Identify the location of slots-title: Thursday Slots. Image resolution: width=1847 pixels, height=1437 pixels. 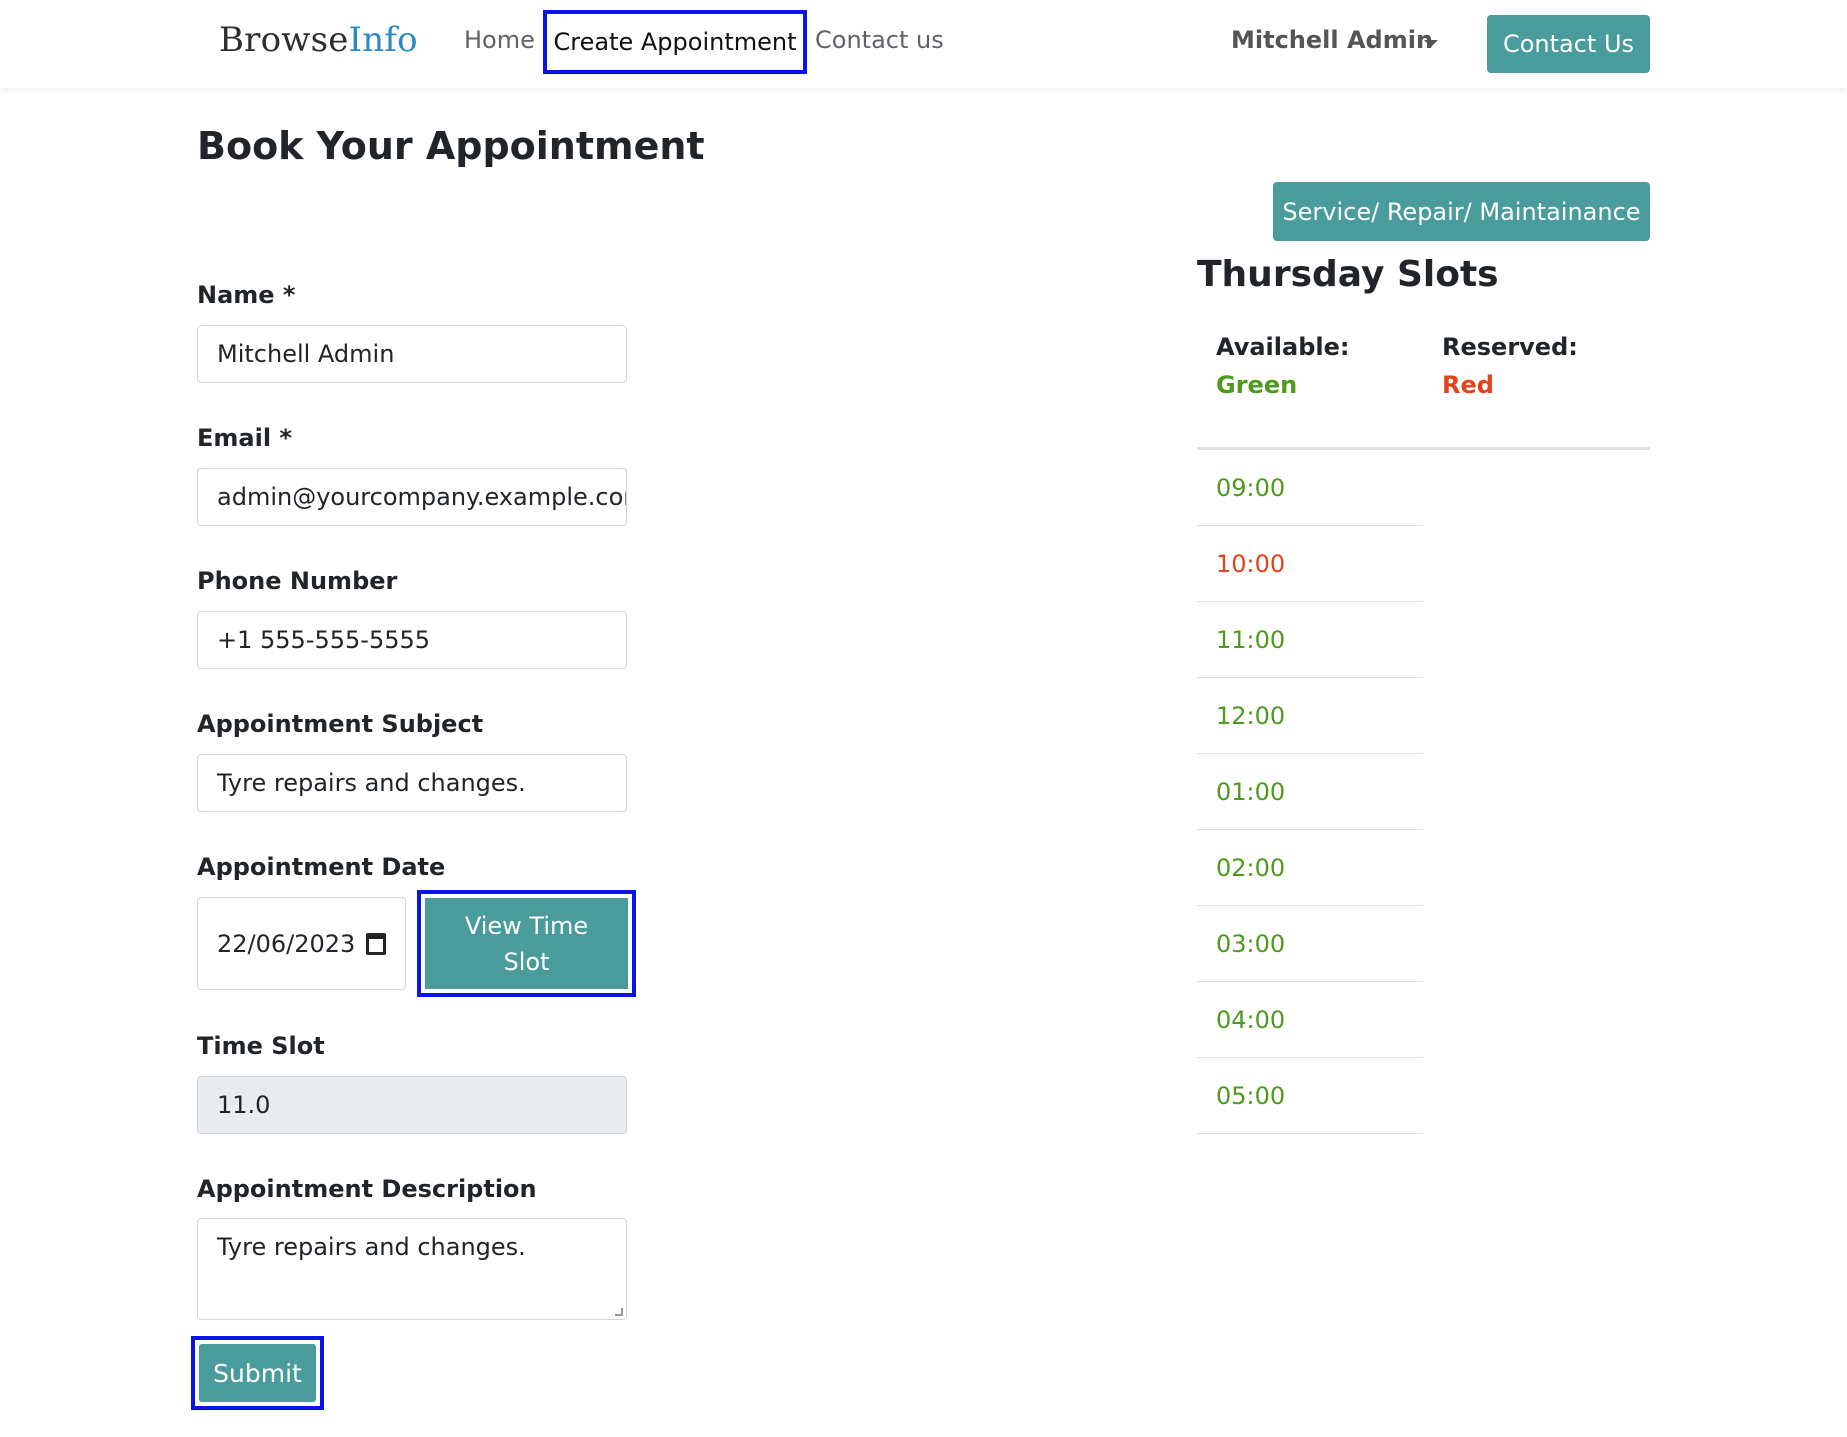
(1348, 274).